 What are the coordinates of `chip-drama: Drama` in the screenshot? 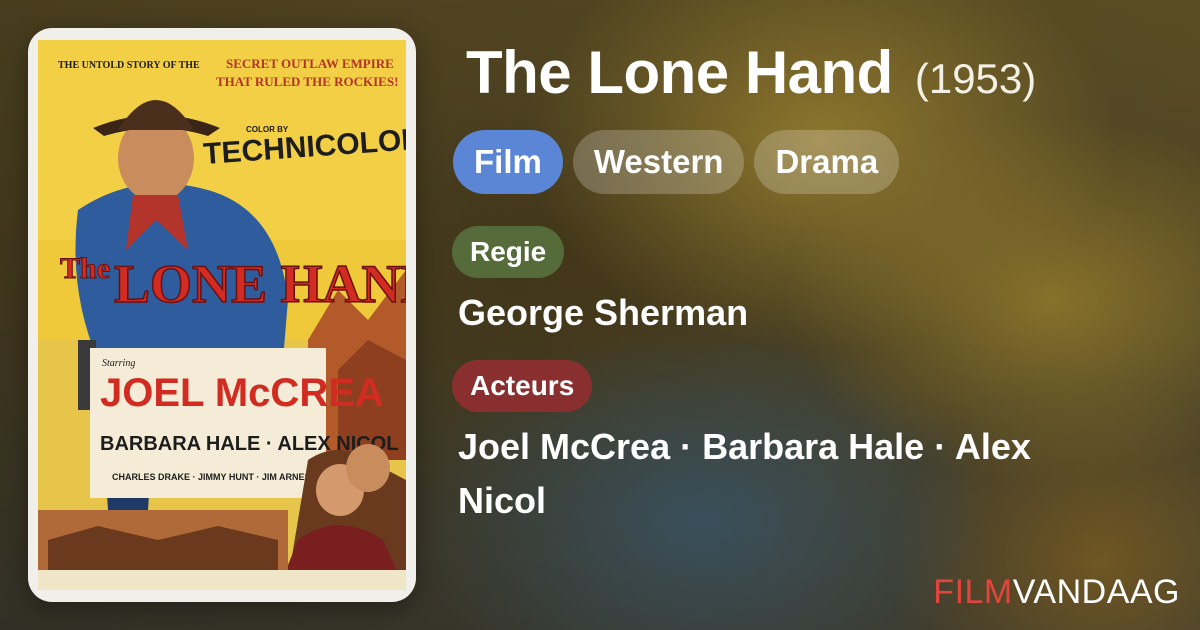 It's located at (827, 162).